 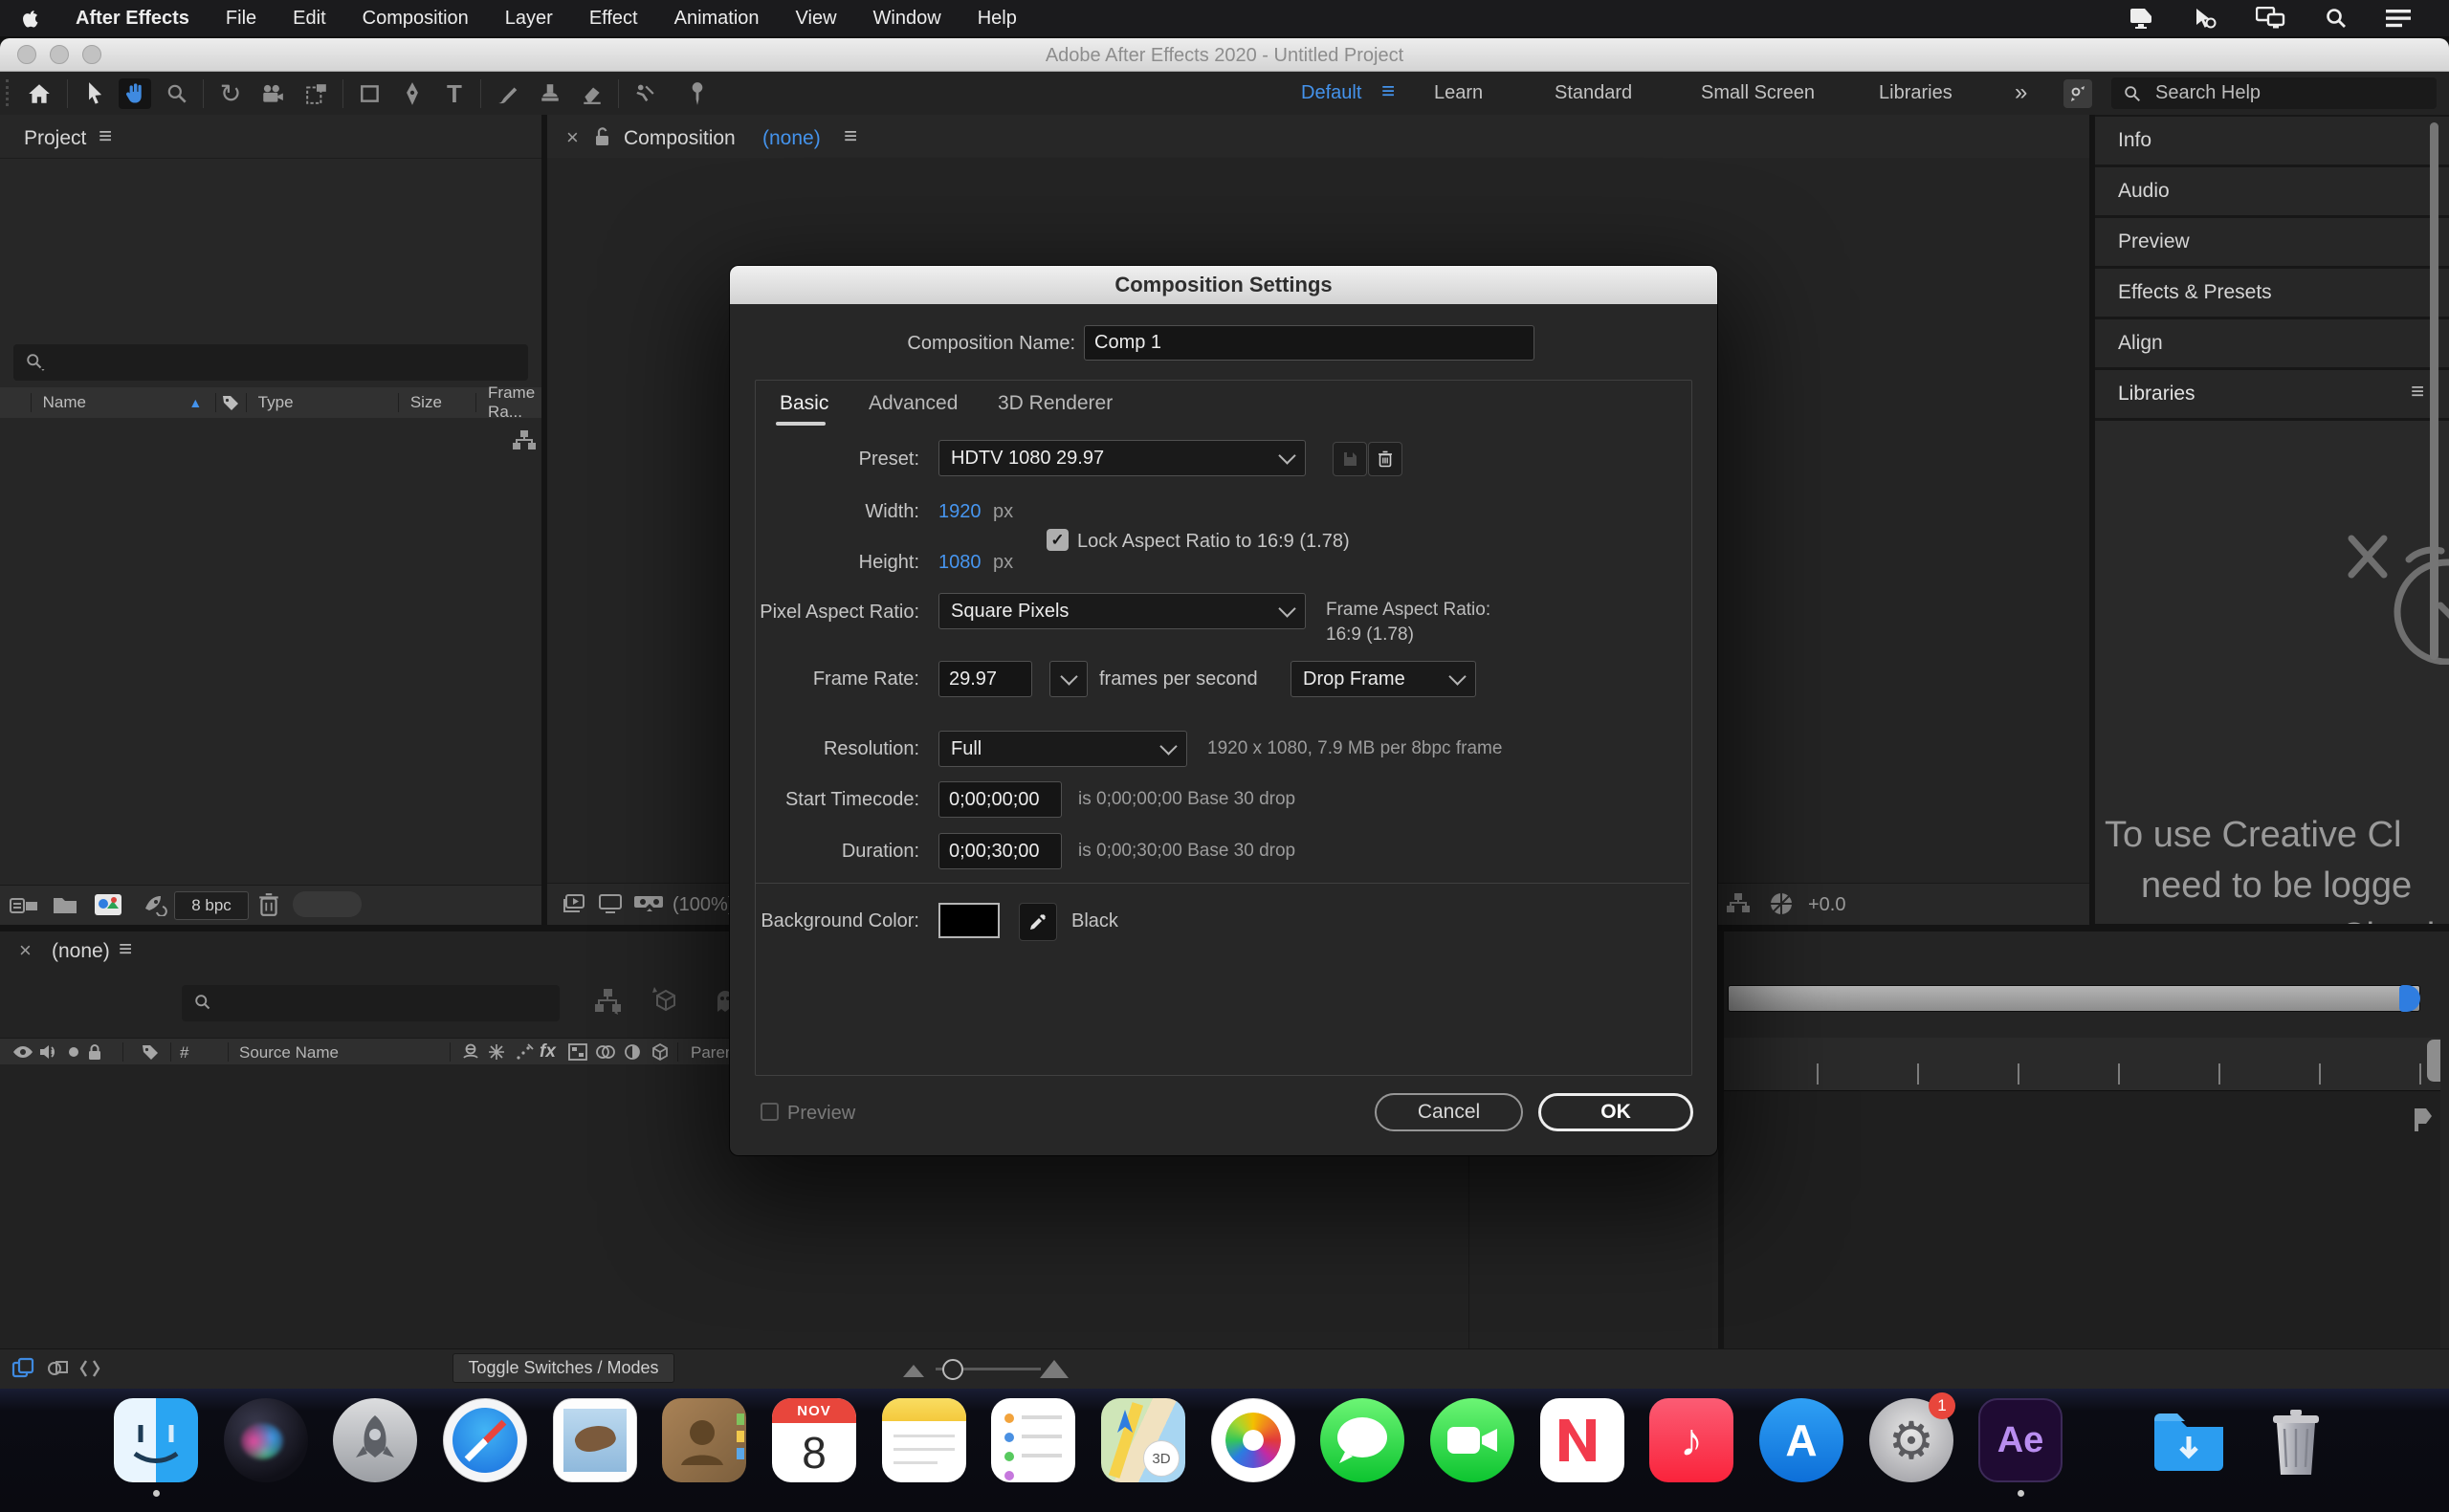 I want to click on camera-tool, so click(x=273, y=93).